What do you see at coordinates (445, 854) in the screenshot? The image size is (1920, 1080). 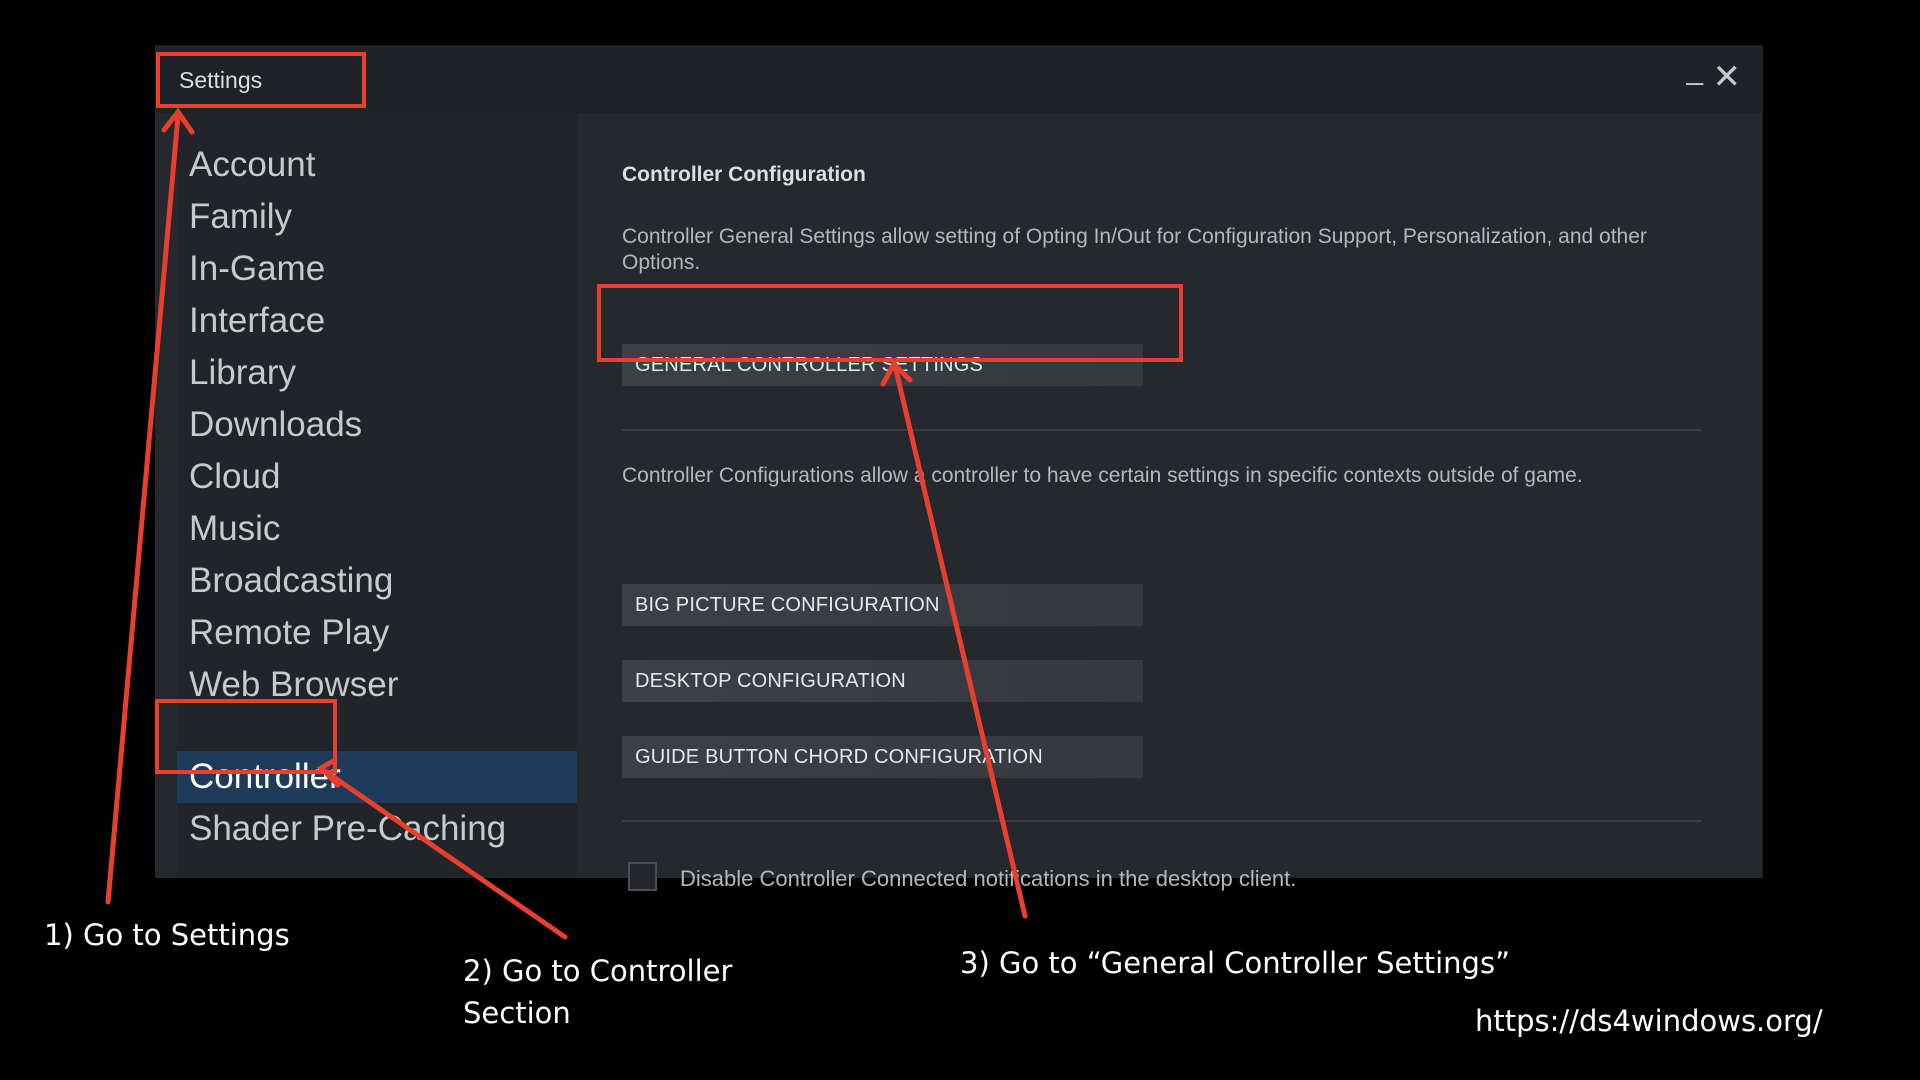 I see `arrow-to-controller` at bounding box center [445, 854].